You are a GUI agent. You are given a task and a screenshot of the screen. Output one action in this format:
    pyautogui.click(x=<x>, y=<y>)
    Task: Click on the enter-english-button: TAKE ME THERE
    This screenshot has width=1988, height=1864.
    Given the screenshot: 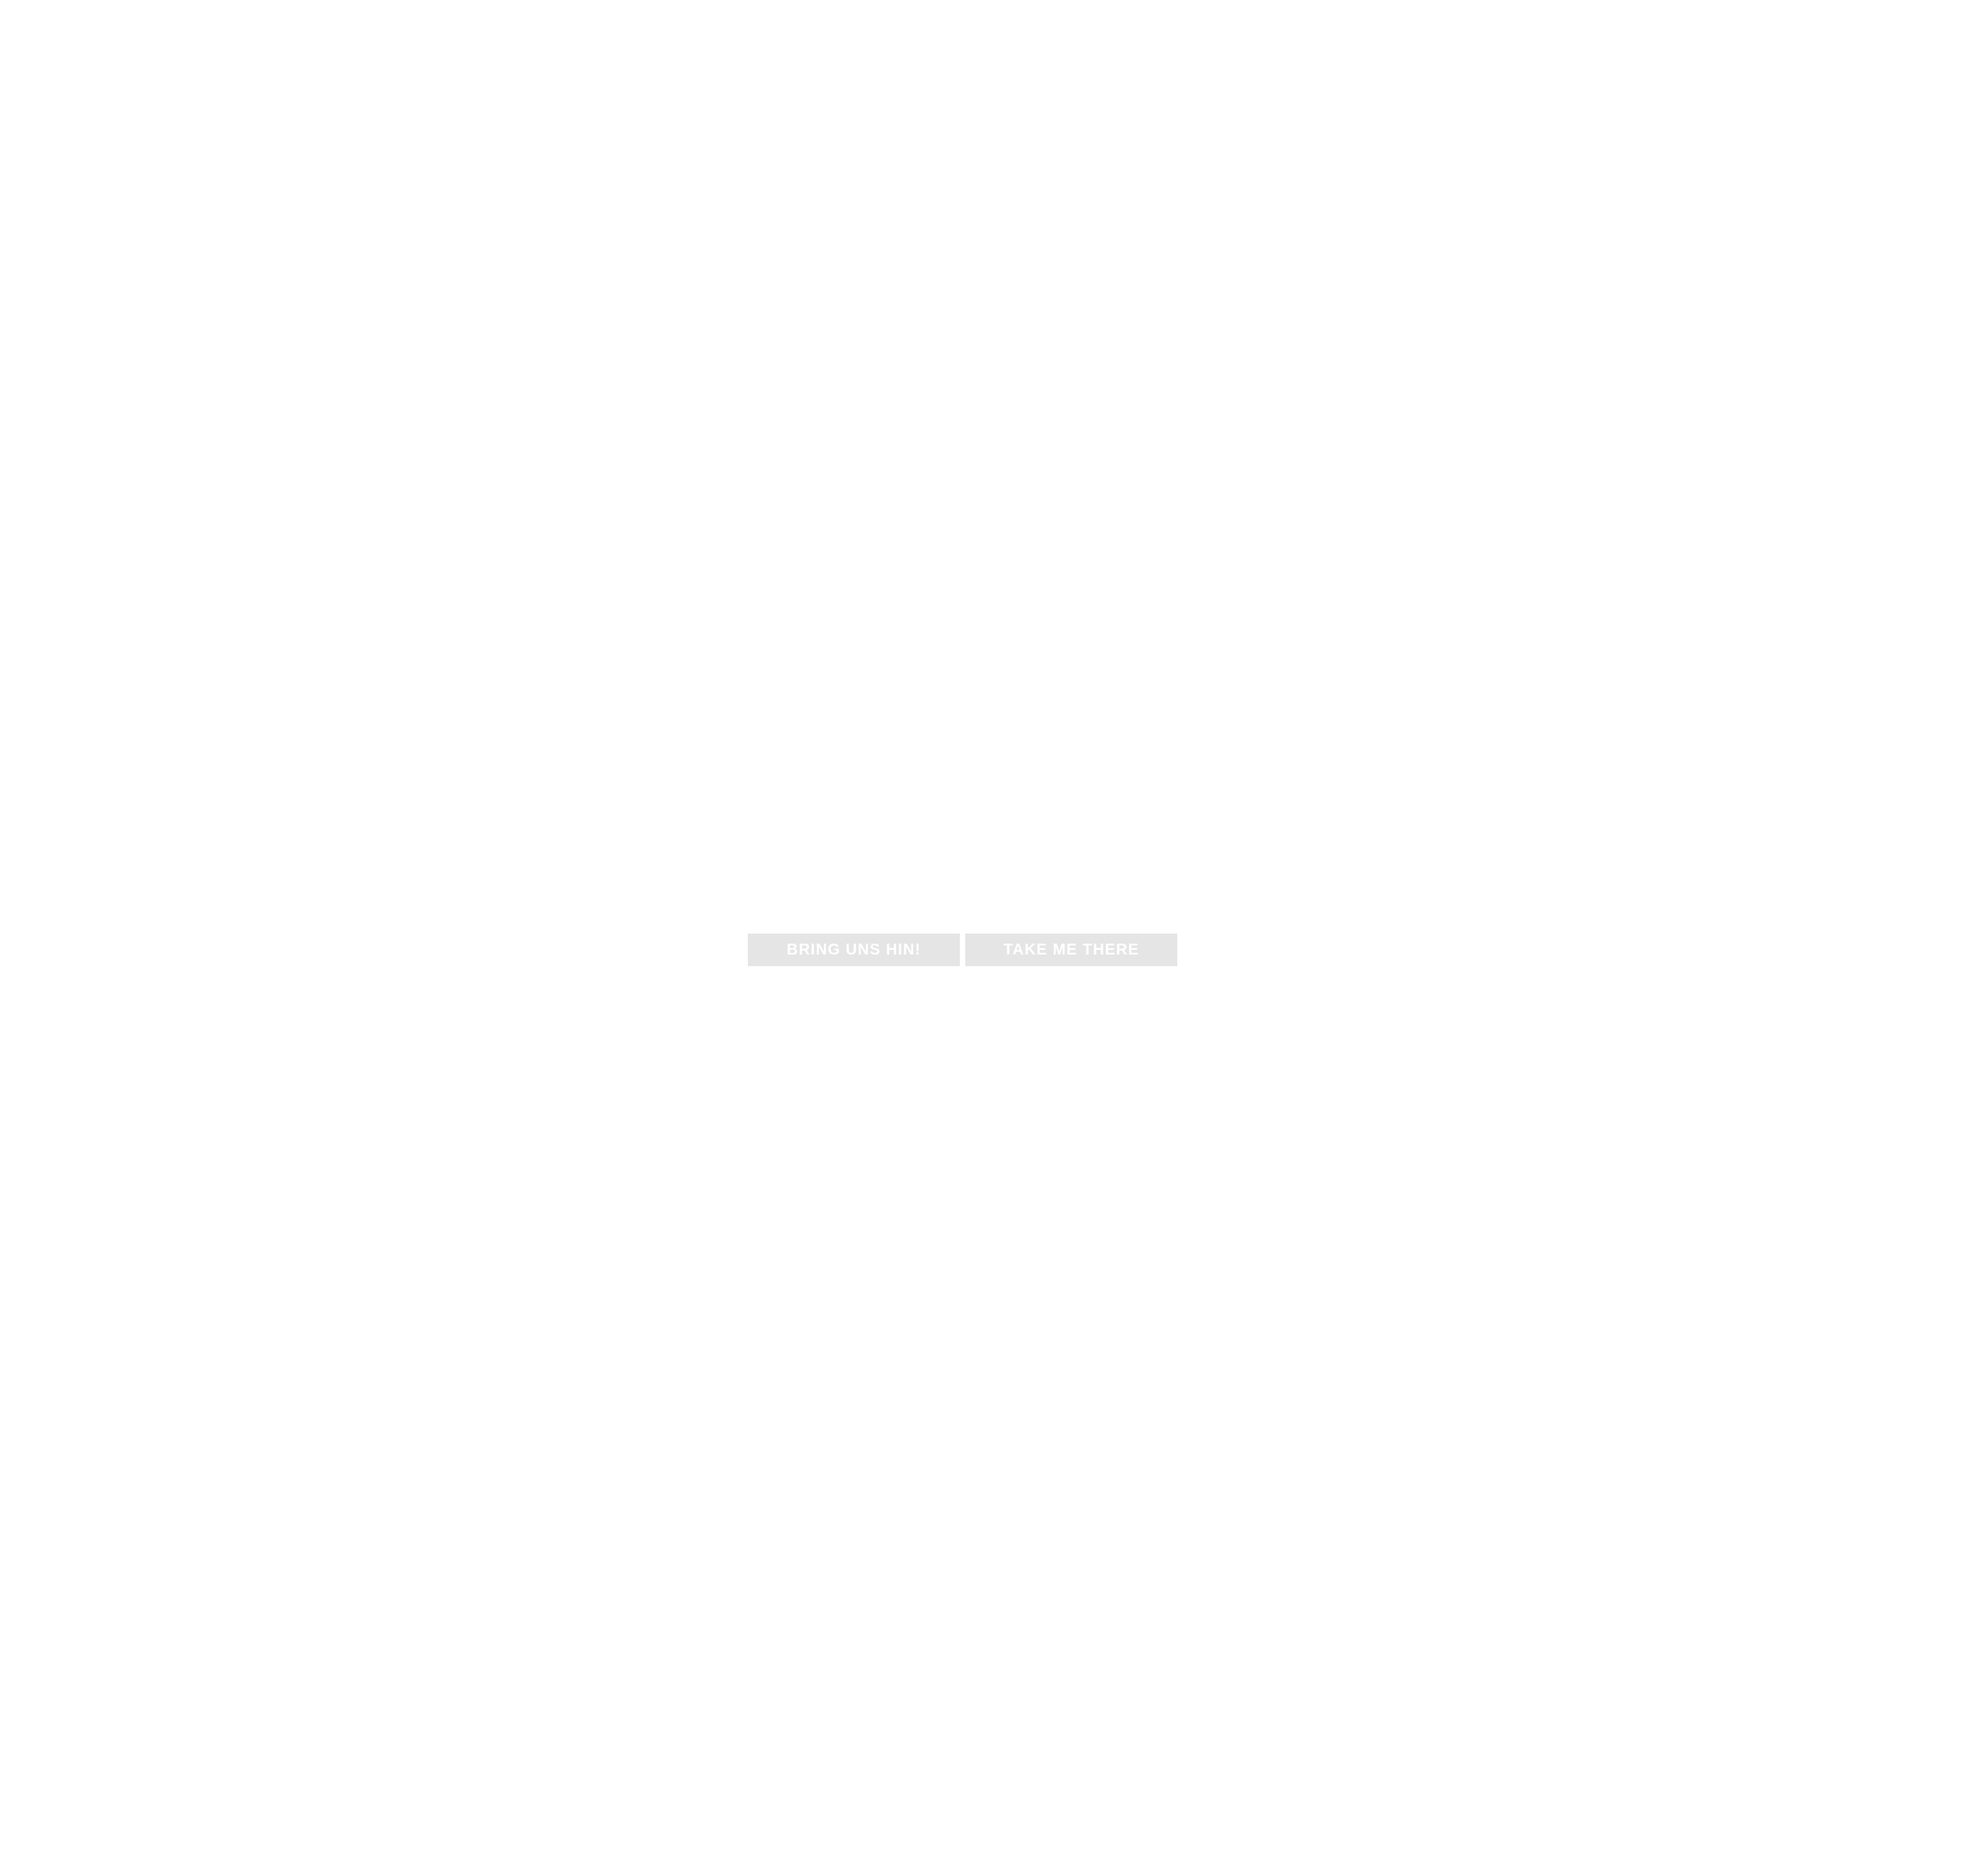 What is the action you would take?
    pyautogui.click(x=1071, y=950)
    